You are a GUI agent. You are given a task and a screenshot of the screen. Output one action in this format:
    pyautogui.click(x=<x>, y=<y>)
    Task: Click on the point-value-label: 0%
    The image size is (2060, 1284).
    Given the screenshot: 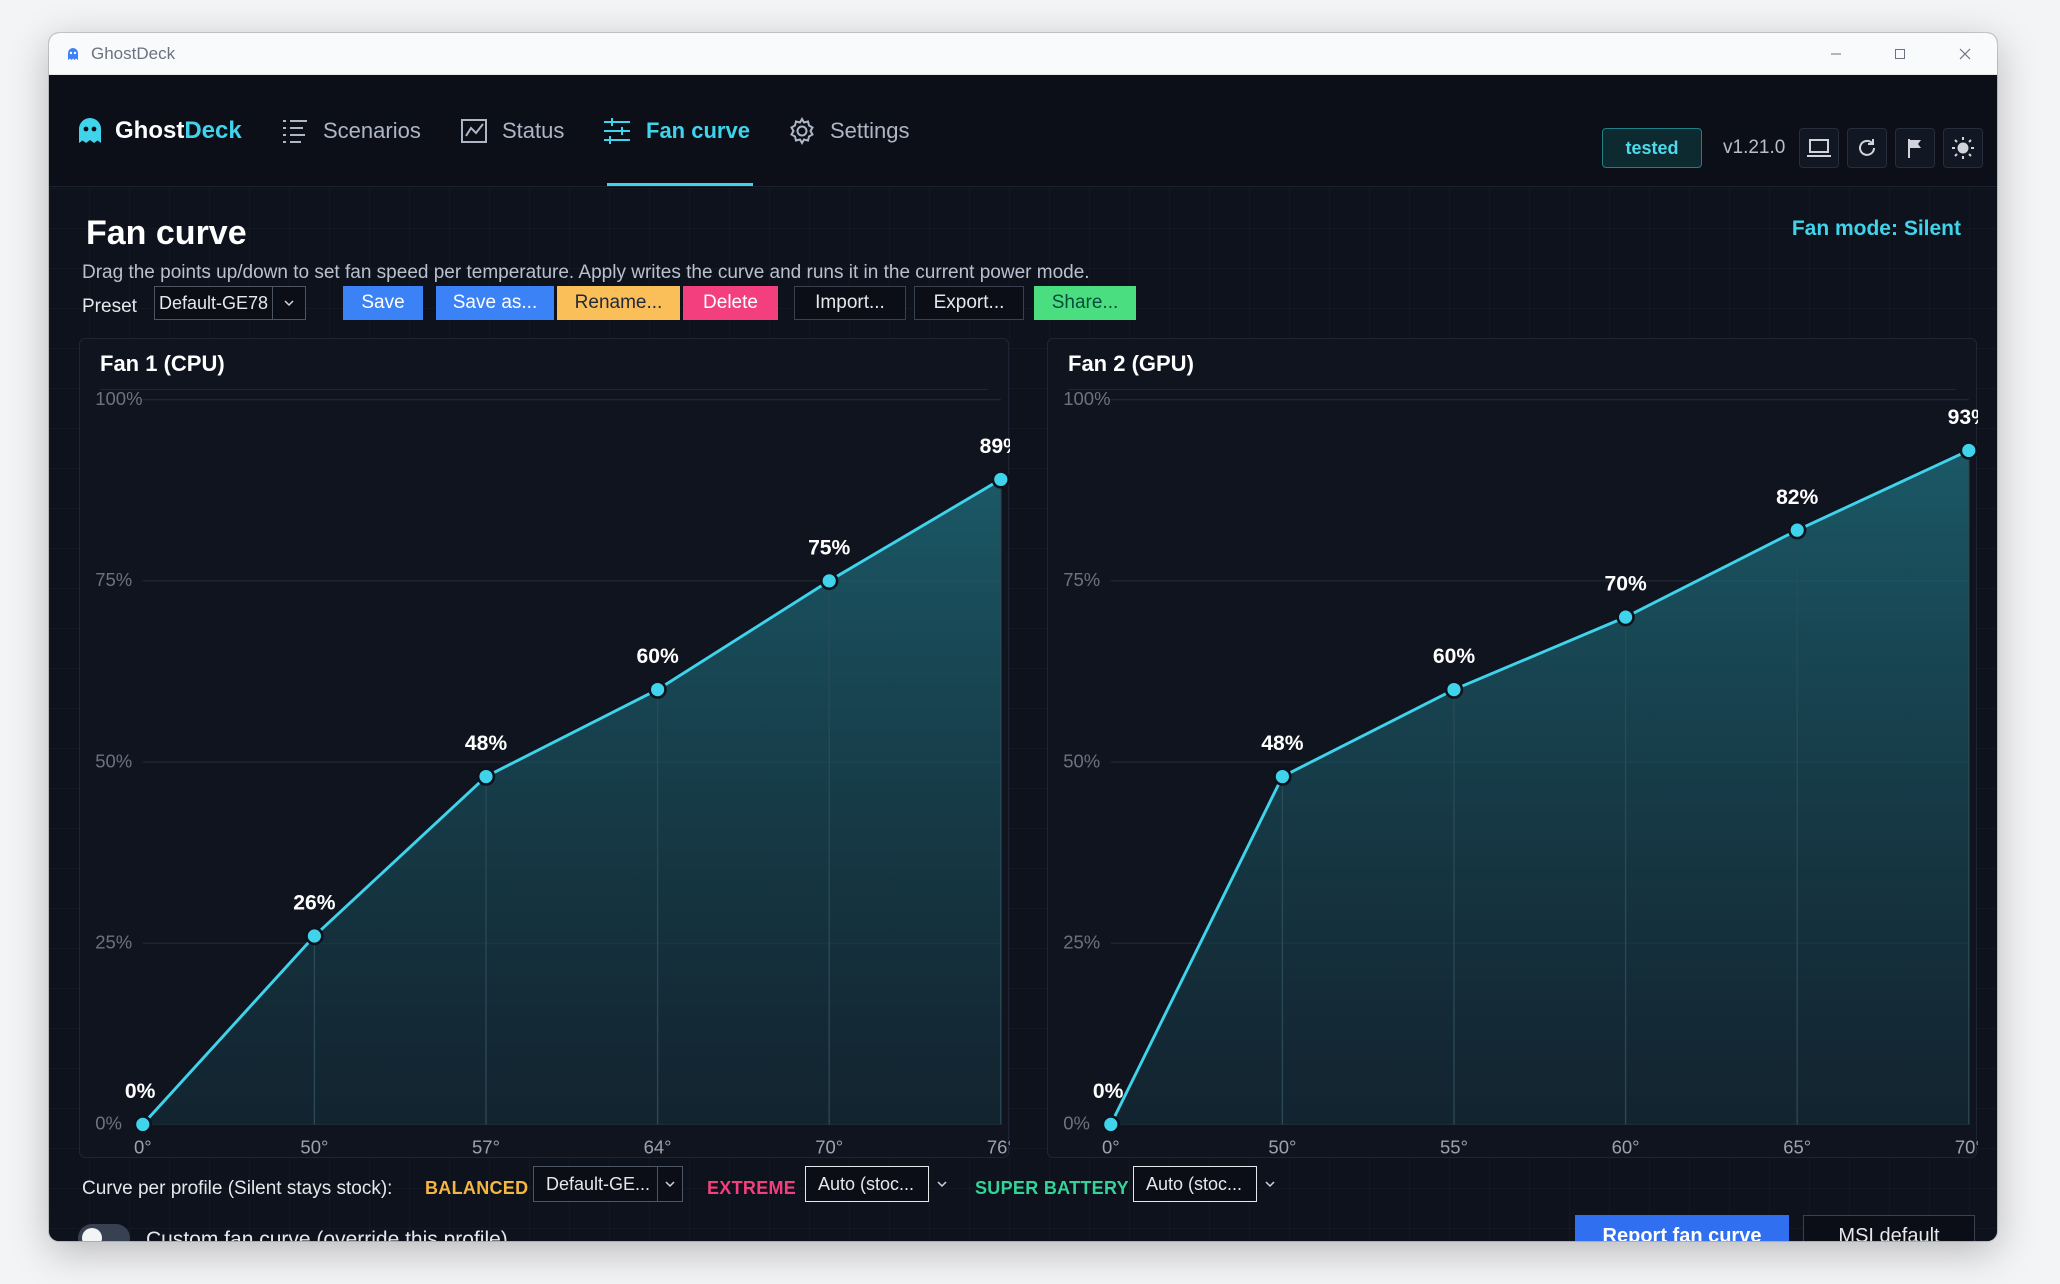 What is the action you would take?
    pyautogui.click(x=1108, y=1091)
    